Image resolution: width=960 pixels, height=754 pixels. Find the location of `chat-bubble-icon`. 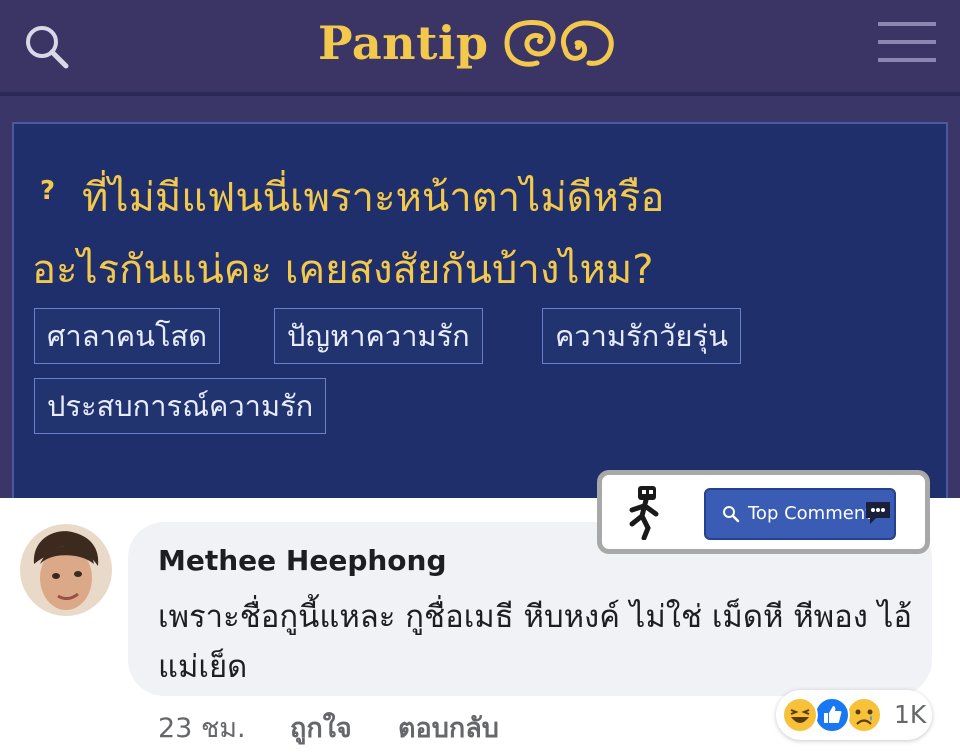

chat-bubble-icon is located at coordinates (878, 513).